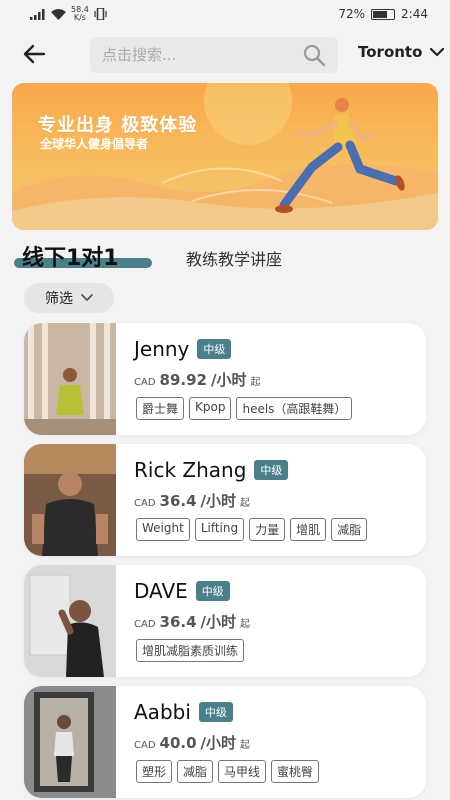 Image resolution: width=450 pixels, height=800 pixels. Describe the element at coordinates (178, 743) in the screenshot. I see `price-value: 40.0` at that location.